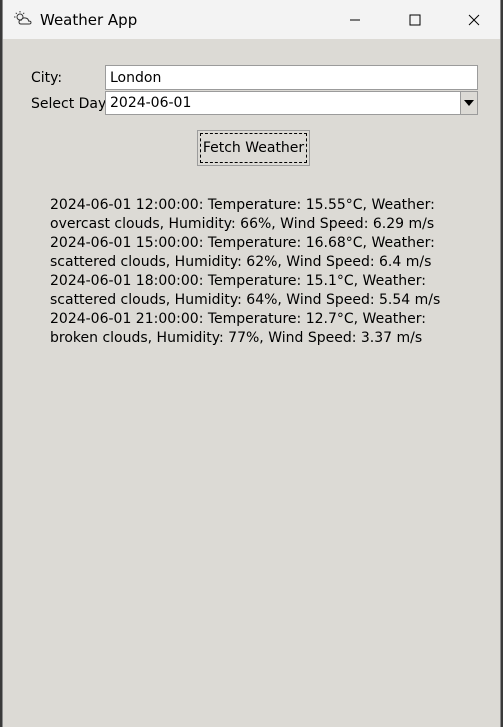  I want to click on close-button, so click(474, 19).